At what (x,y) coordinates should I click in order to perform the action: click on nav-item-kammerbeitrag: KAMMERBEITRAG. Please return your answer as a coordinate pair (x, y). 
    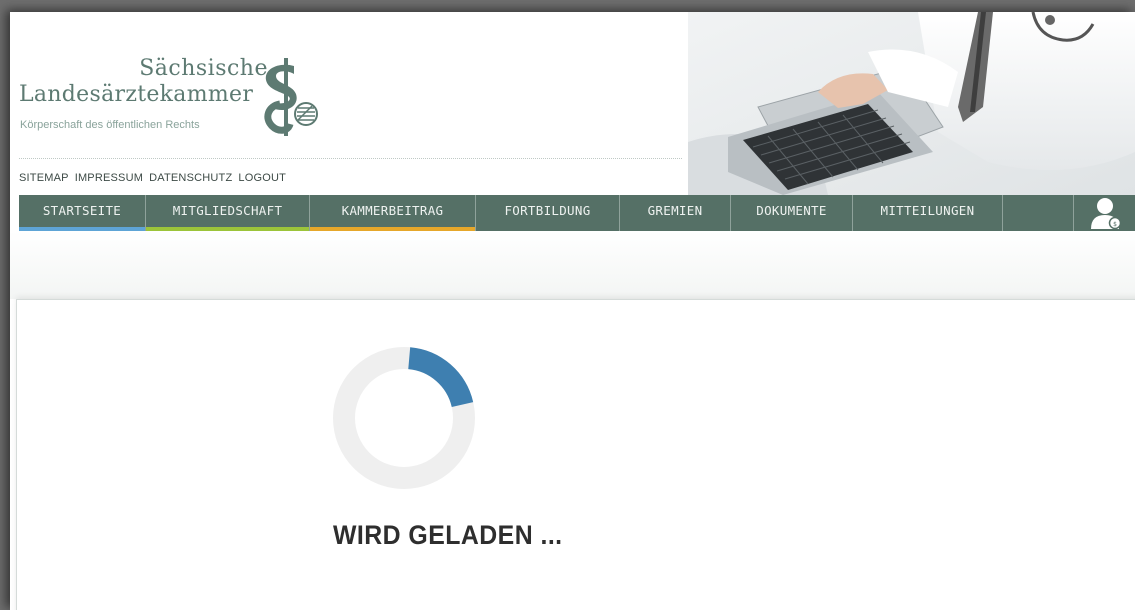
    Looking at the image, I should click on (393, 213).